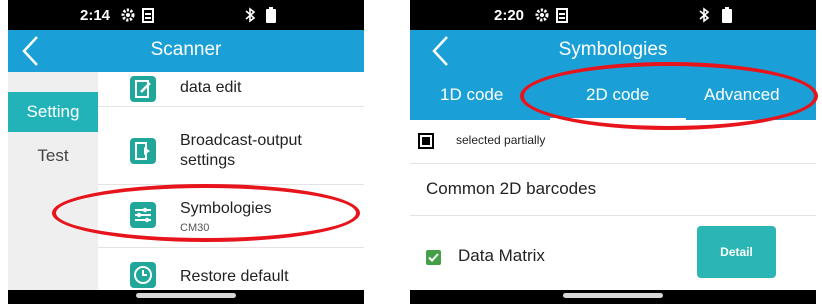 The width and height of the screenshot is (822, 304). Describe the element at coordinates (613, 49) in the screenshot. I see `app-title: Symbologies` at that location.